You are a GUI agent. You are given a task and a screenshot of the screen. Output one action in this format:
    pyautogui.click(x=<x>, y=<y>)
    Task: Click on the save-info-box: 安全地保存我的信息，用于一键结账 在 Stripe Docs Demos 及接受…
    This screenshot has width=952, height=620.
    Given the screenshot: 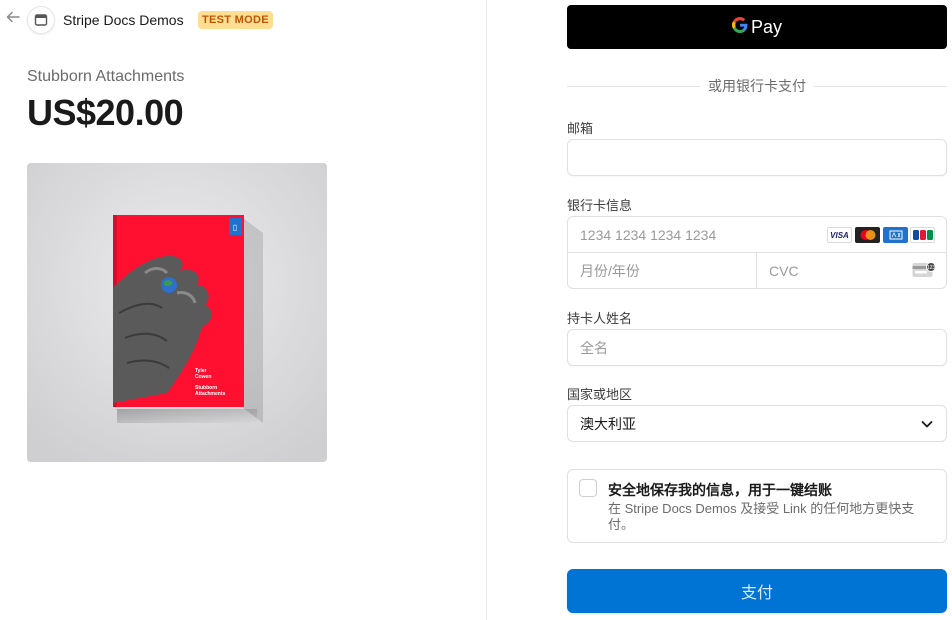 What is the action you would take?
    pyautogui.click(x=757, y=506)
    